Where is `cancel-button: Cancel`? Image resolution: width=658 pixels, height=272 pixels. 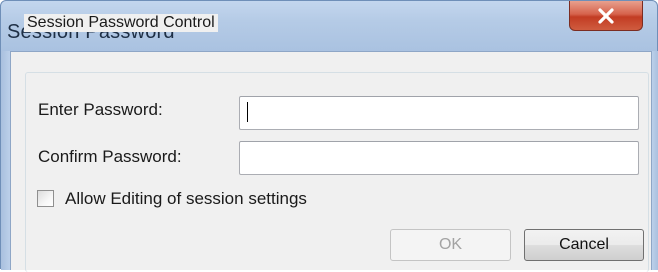
cancel-button: Cancel is located at coordinates (584, 245).